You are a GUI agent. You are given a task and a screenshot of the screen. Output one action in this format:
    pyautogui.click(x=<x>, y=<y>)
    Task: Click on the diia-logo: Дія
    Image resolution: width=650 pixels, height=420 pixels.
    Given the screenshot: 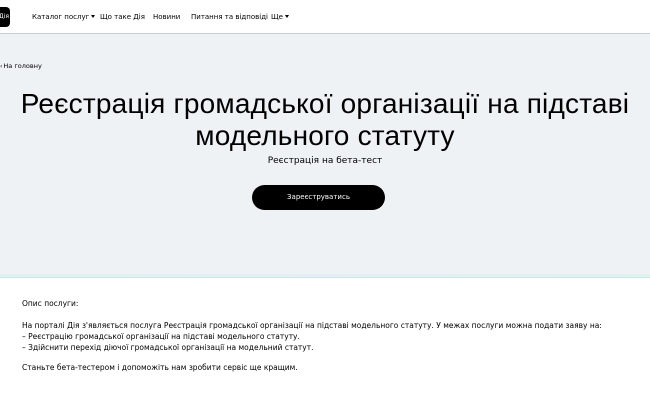 What is the action you would take?
    pyautogui.click(x=5, y=17)
    